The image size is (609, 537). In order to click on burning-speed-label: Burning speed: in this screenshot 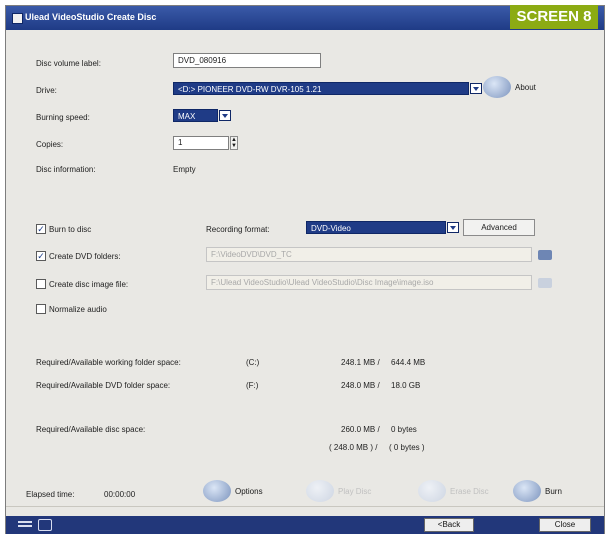, I will do `click(63, 117)`.